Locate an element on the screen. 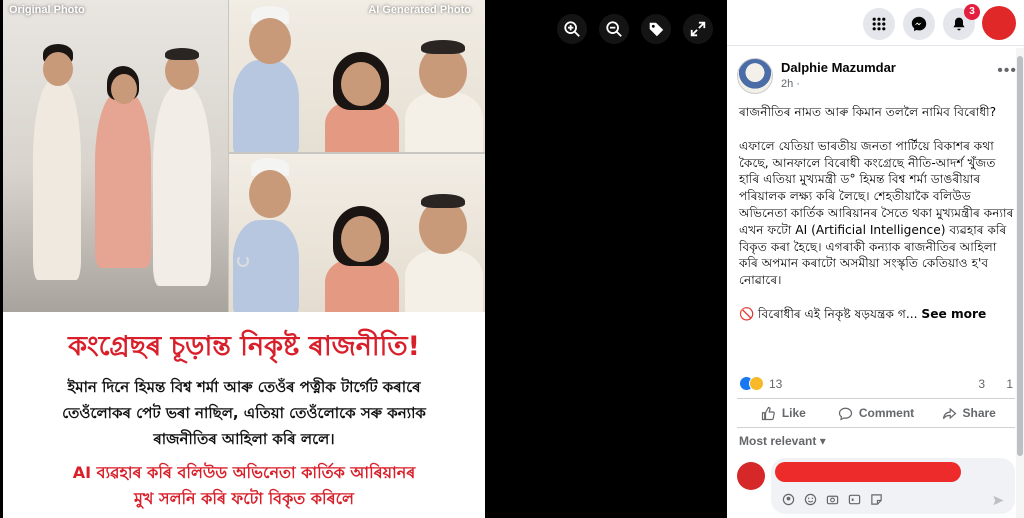 Image resolution: width=1024 pixels, height=518 pixels. like-label: Like is located at coordinates (793, 413).